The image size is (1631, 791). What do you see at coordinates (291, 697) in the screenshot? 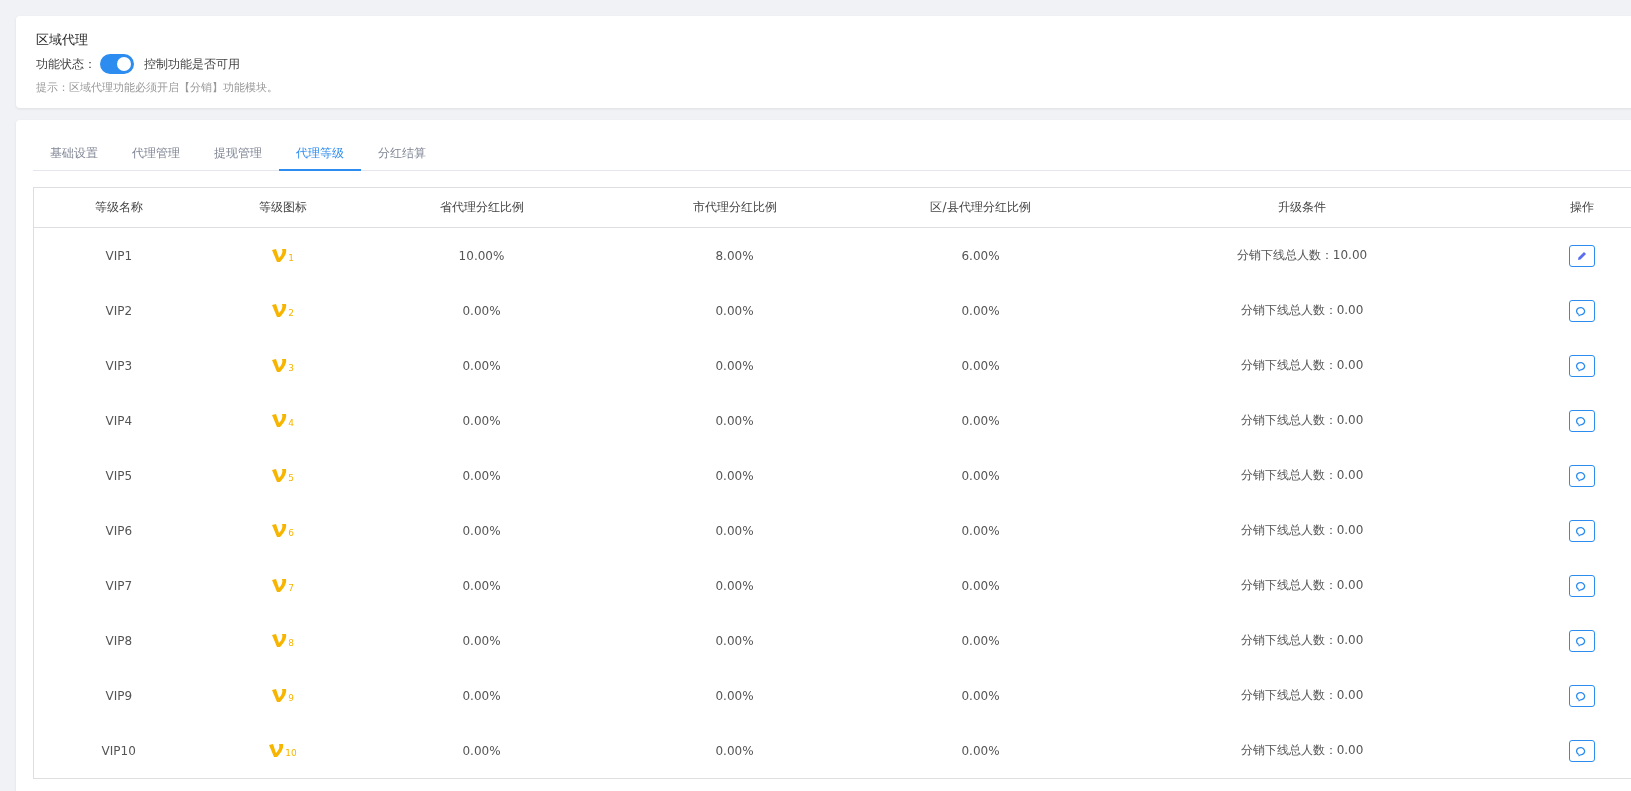
I see `level-number: 9` at bounding box center [291, 697].